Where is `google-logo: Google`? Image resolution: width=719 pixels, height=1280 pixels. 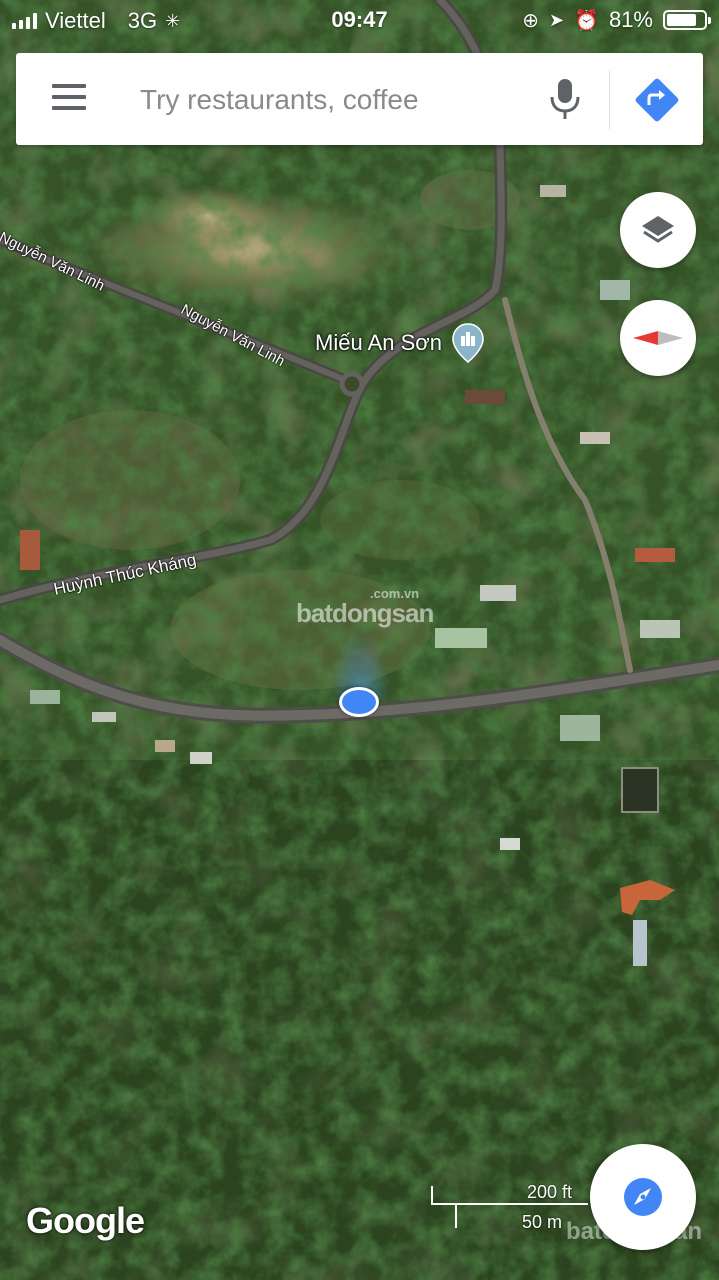
google-logo: Google is located at coordinates (85, 1220).